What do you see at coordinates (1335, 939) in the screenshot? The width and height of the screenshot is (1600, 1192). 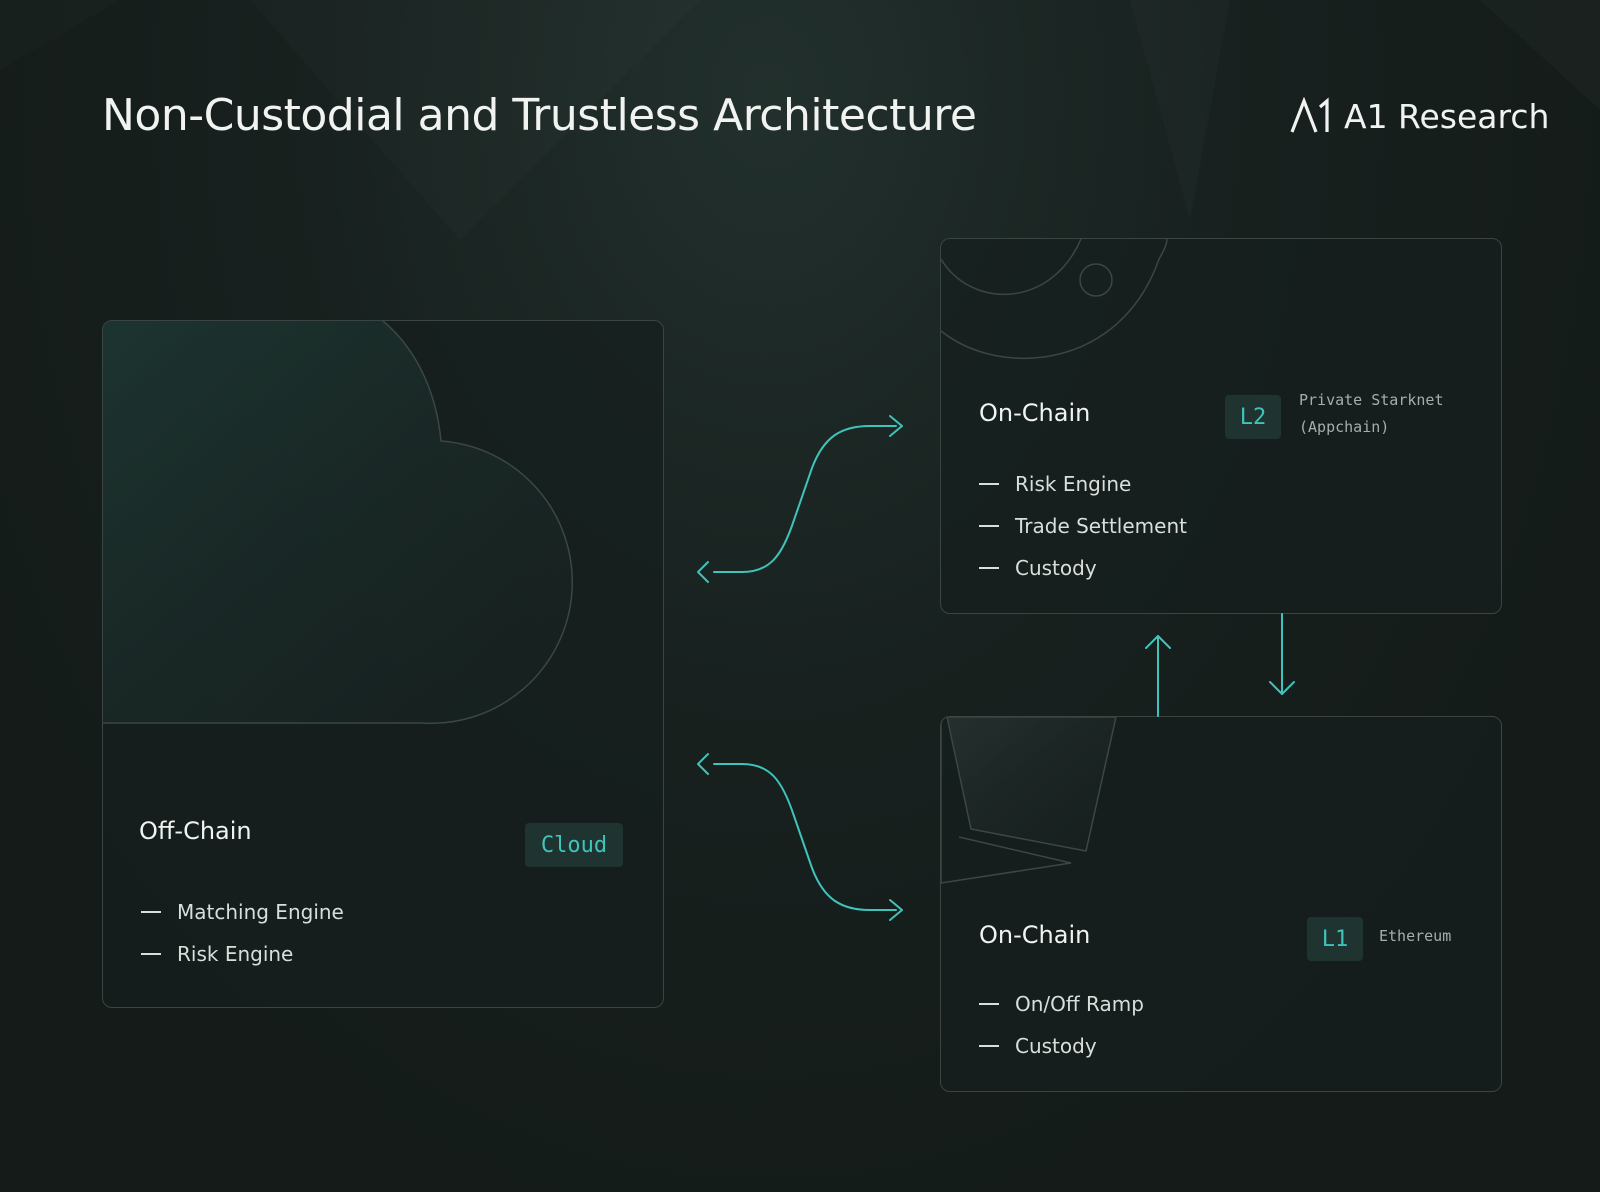 I see `l1-tag: L1` at bounding box center [1335, 939].